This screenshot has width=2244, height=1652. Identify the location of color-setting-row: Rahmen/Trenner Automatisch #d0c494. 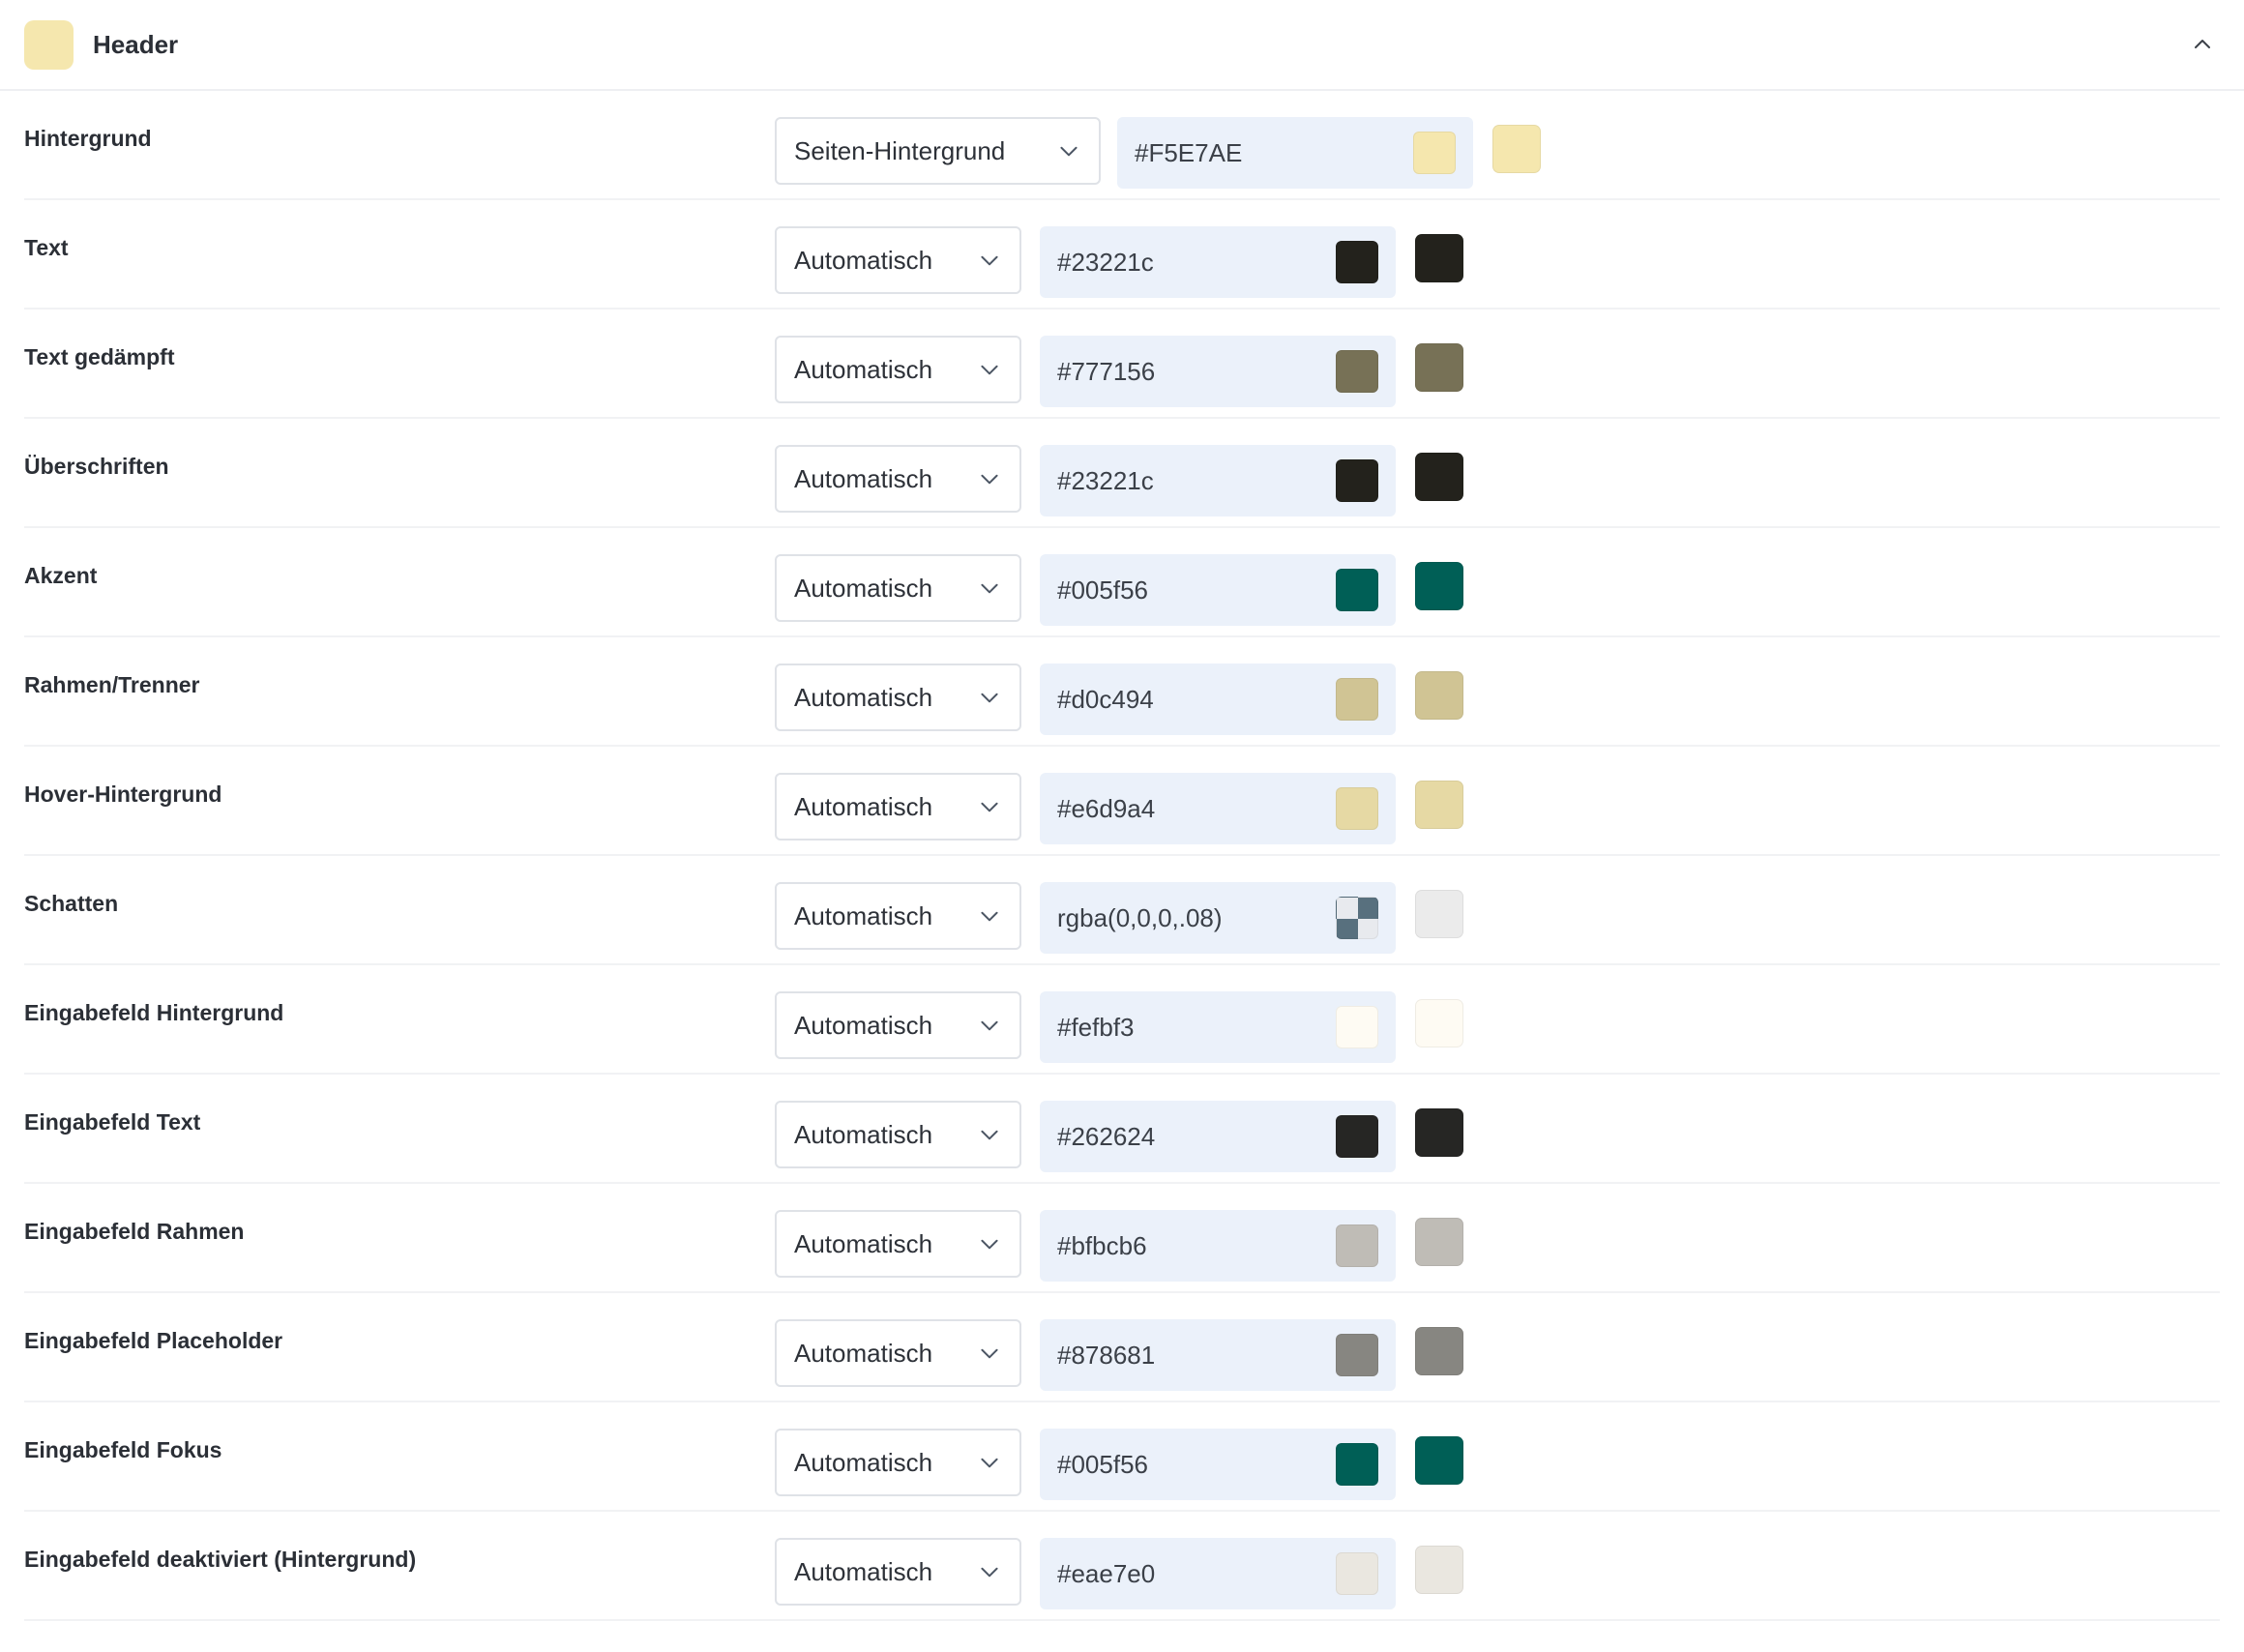
(1122, 692).